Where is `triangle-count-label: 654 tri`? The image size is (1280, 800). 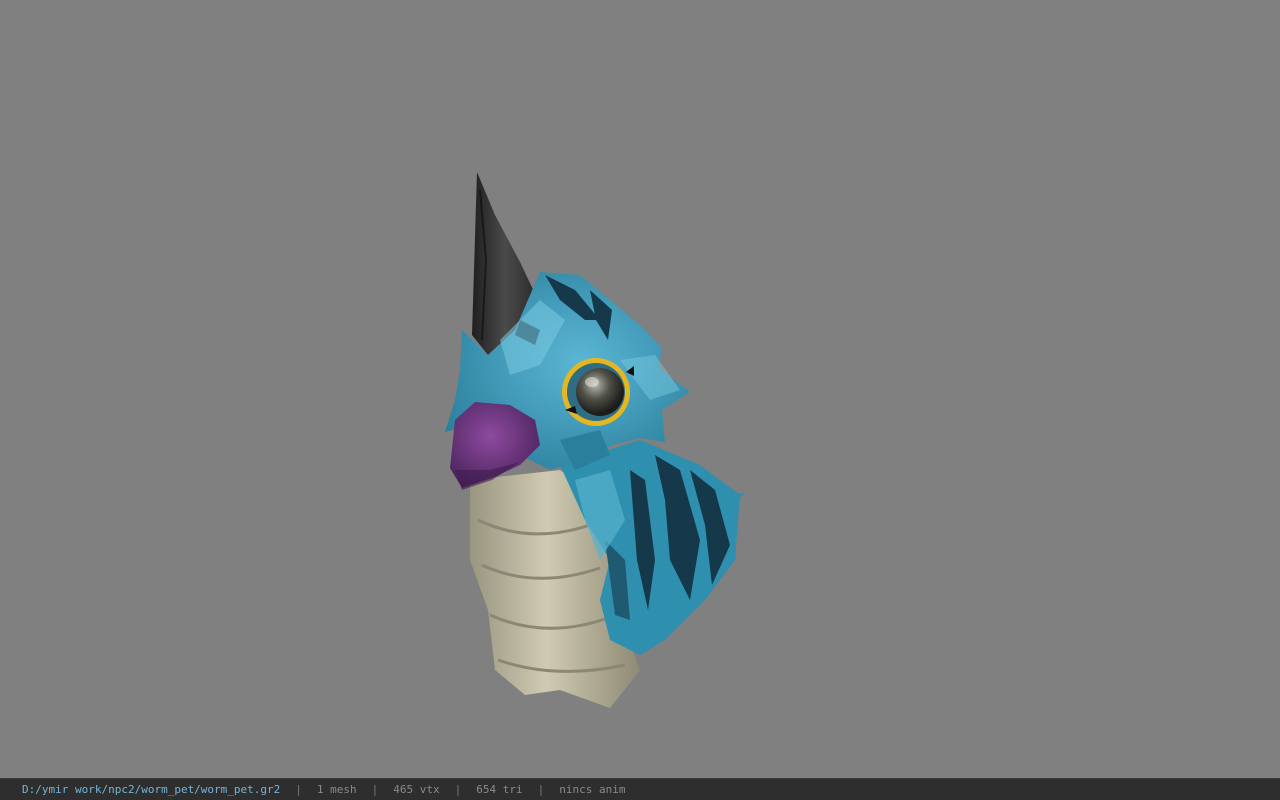 triangle-count-label: 654 tri is located at coordinates (499, 789).